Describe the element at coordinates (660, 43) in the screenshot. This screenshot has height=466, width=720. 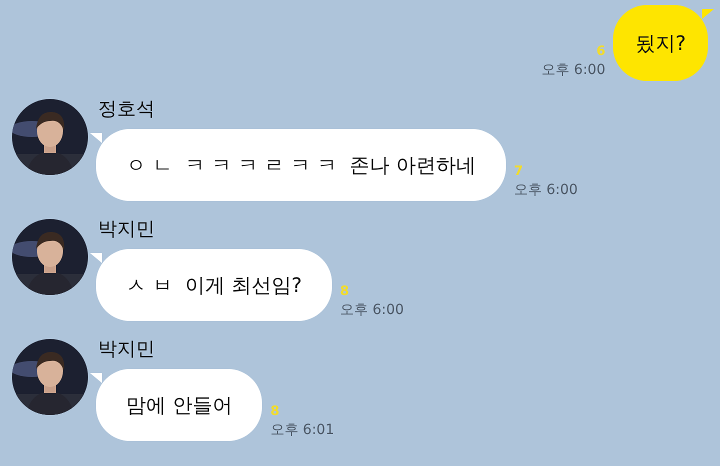
I see `sent-message-bubble: 됬지?` at that location.